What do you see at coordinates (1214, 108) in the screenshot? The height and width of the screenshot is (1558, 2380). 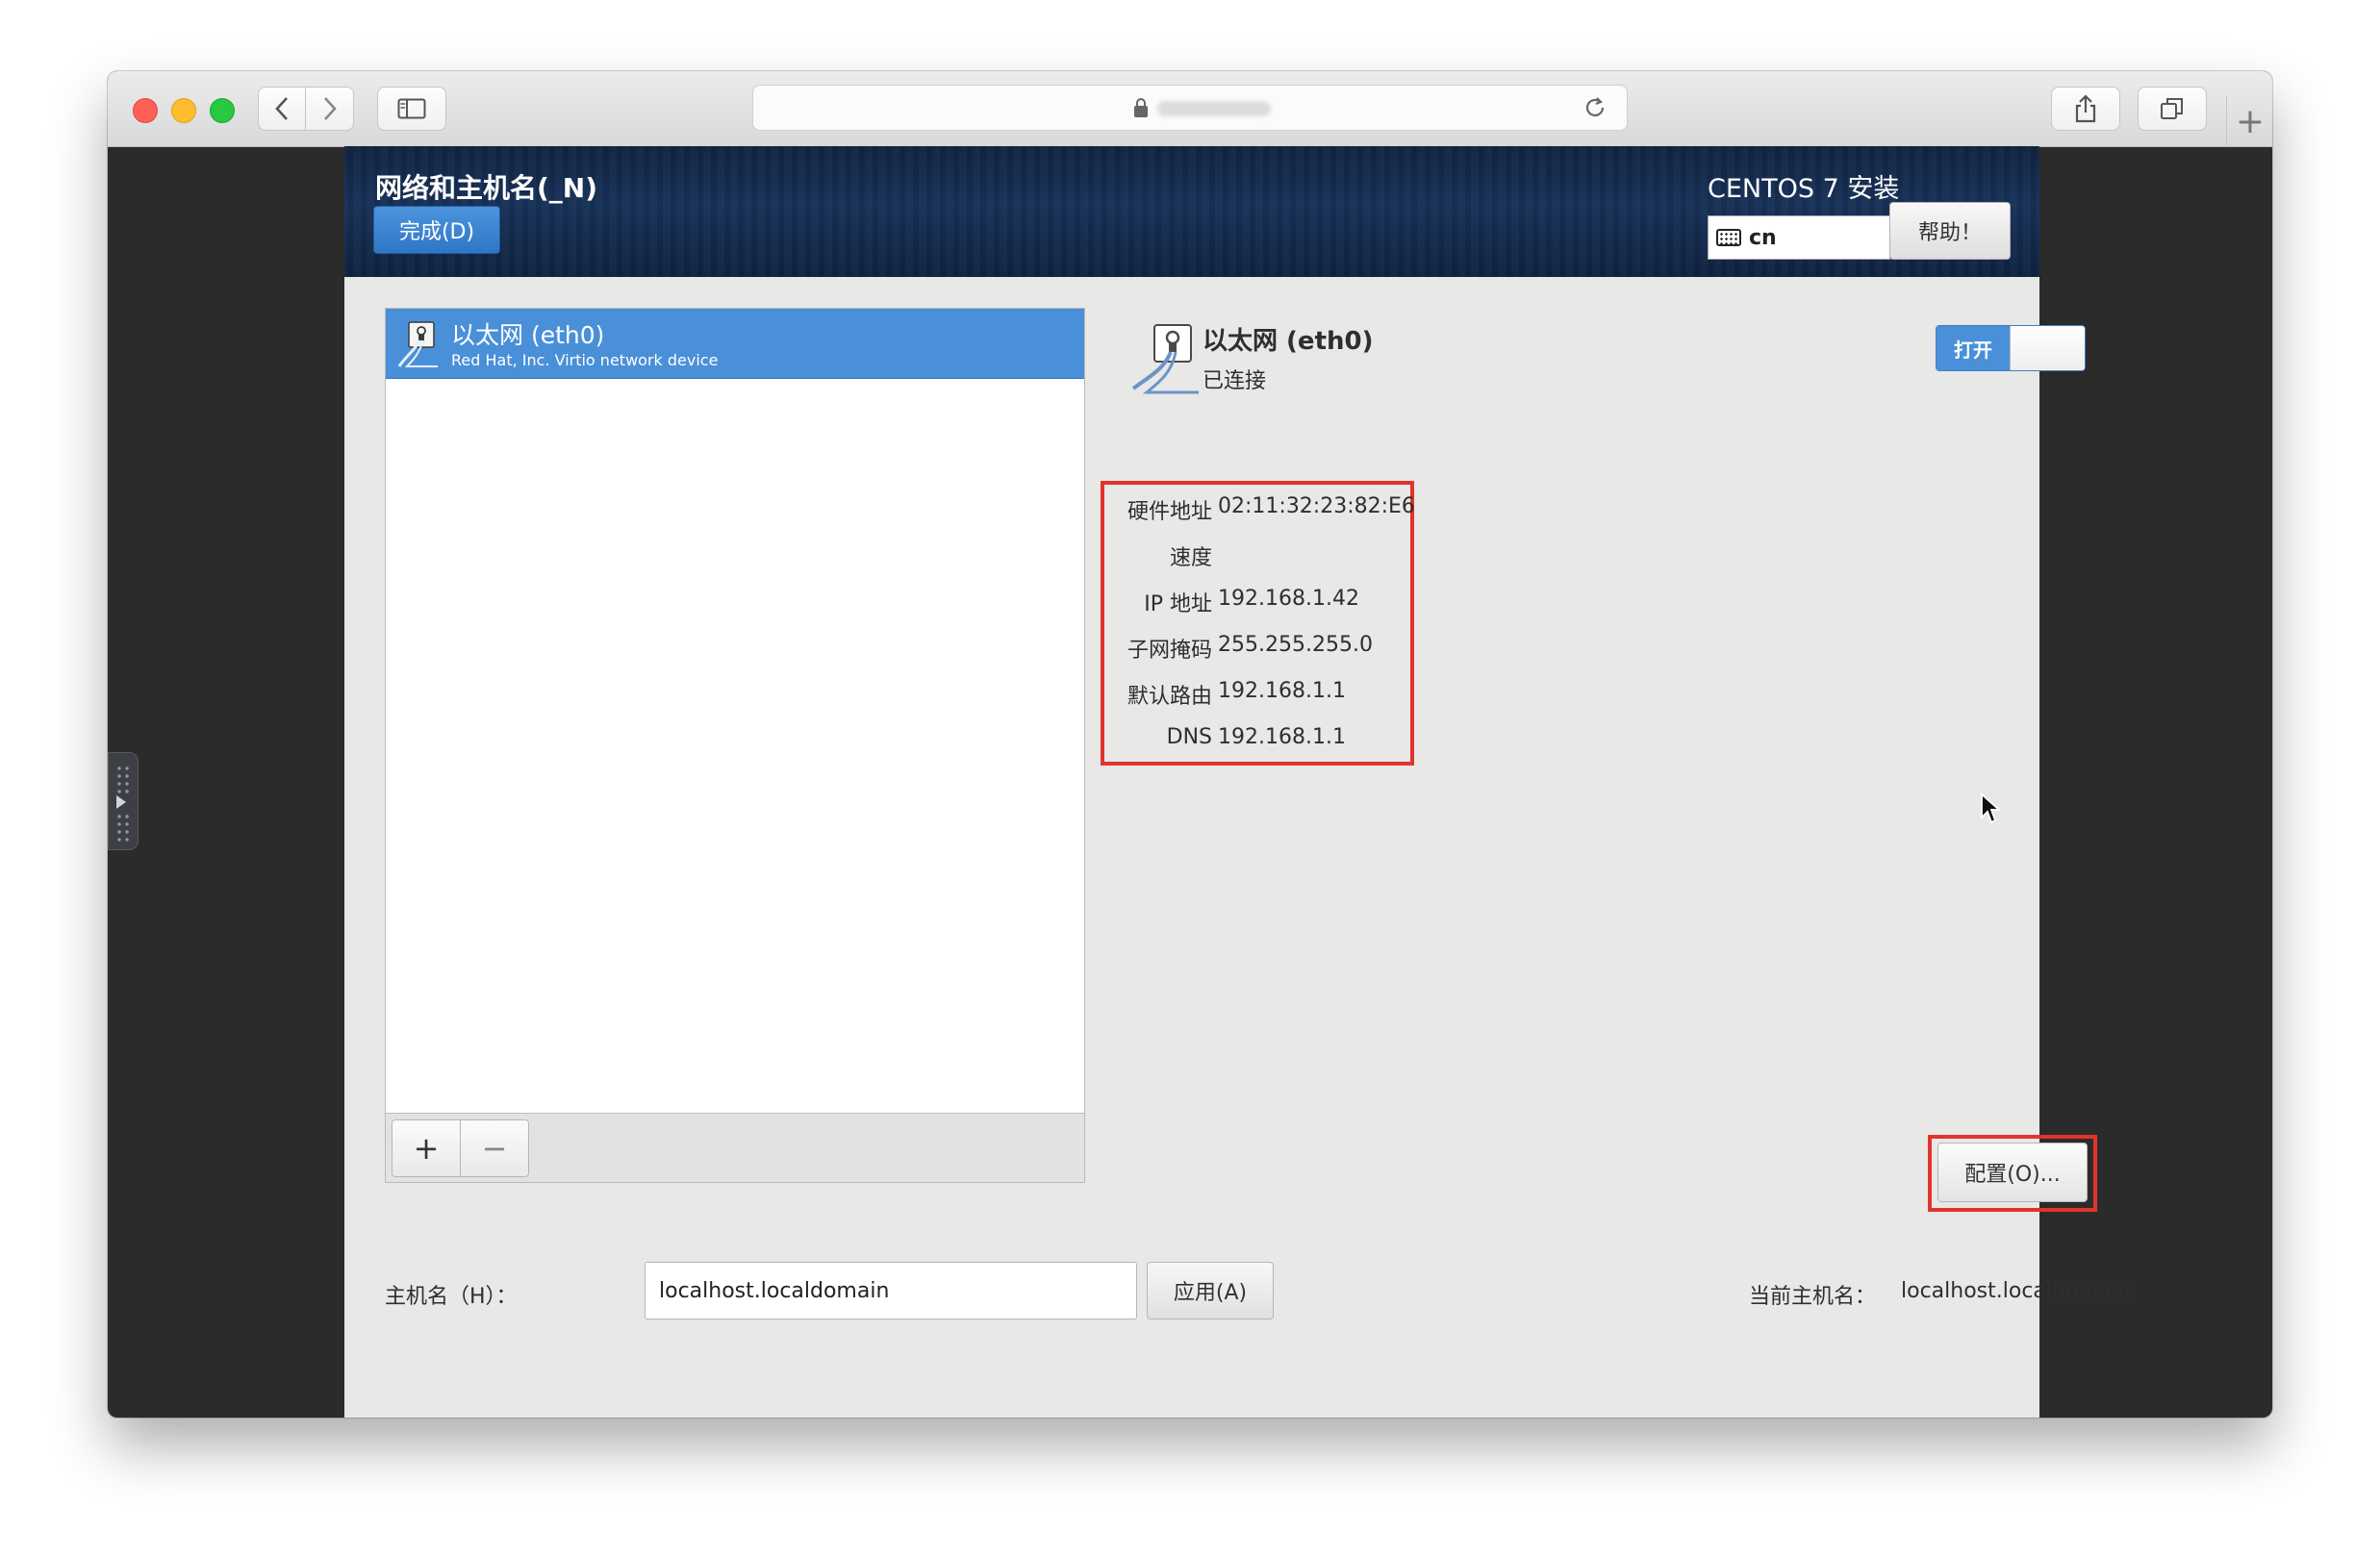 I see `url-text-blurred` at bounding box center [1214, 108].